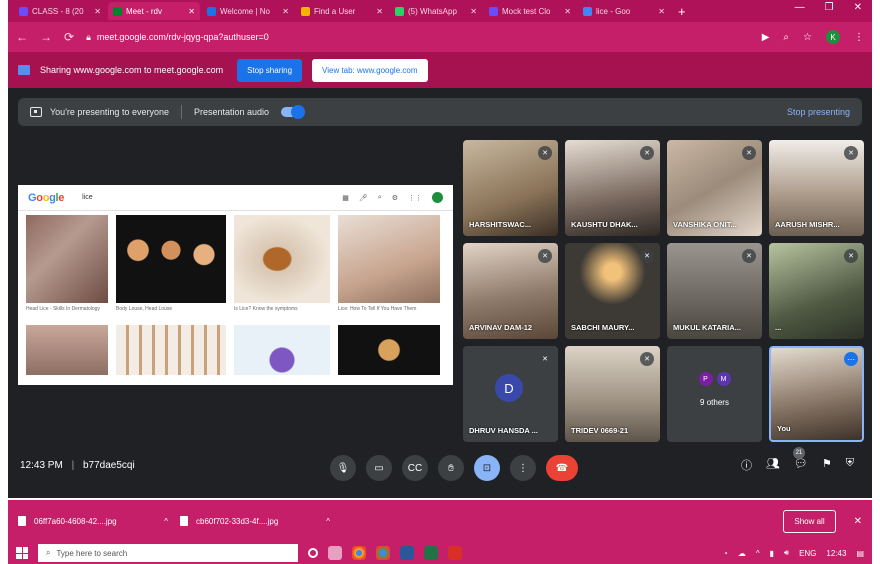 This screenshot has width=880, height=564. I want to click on cortana-icon, so click(313, 553).